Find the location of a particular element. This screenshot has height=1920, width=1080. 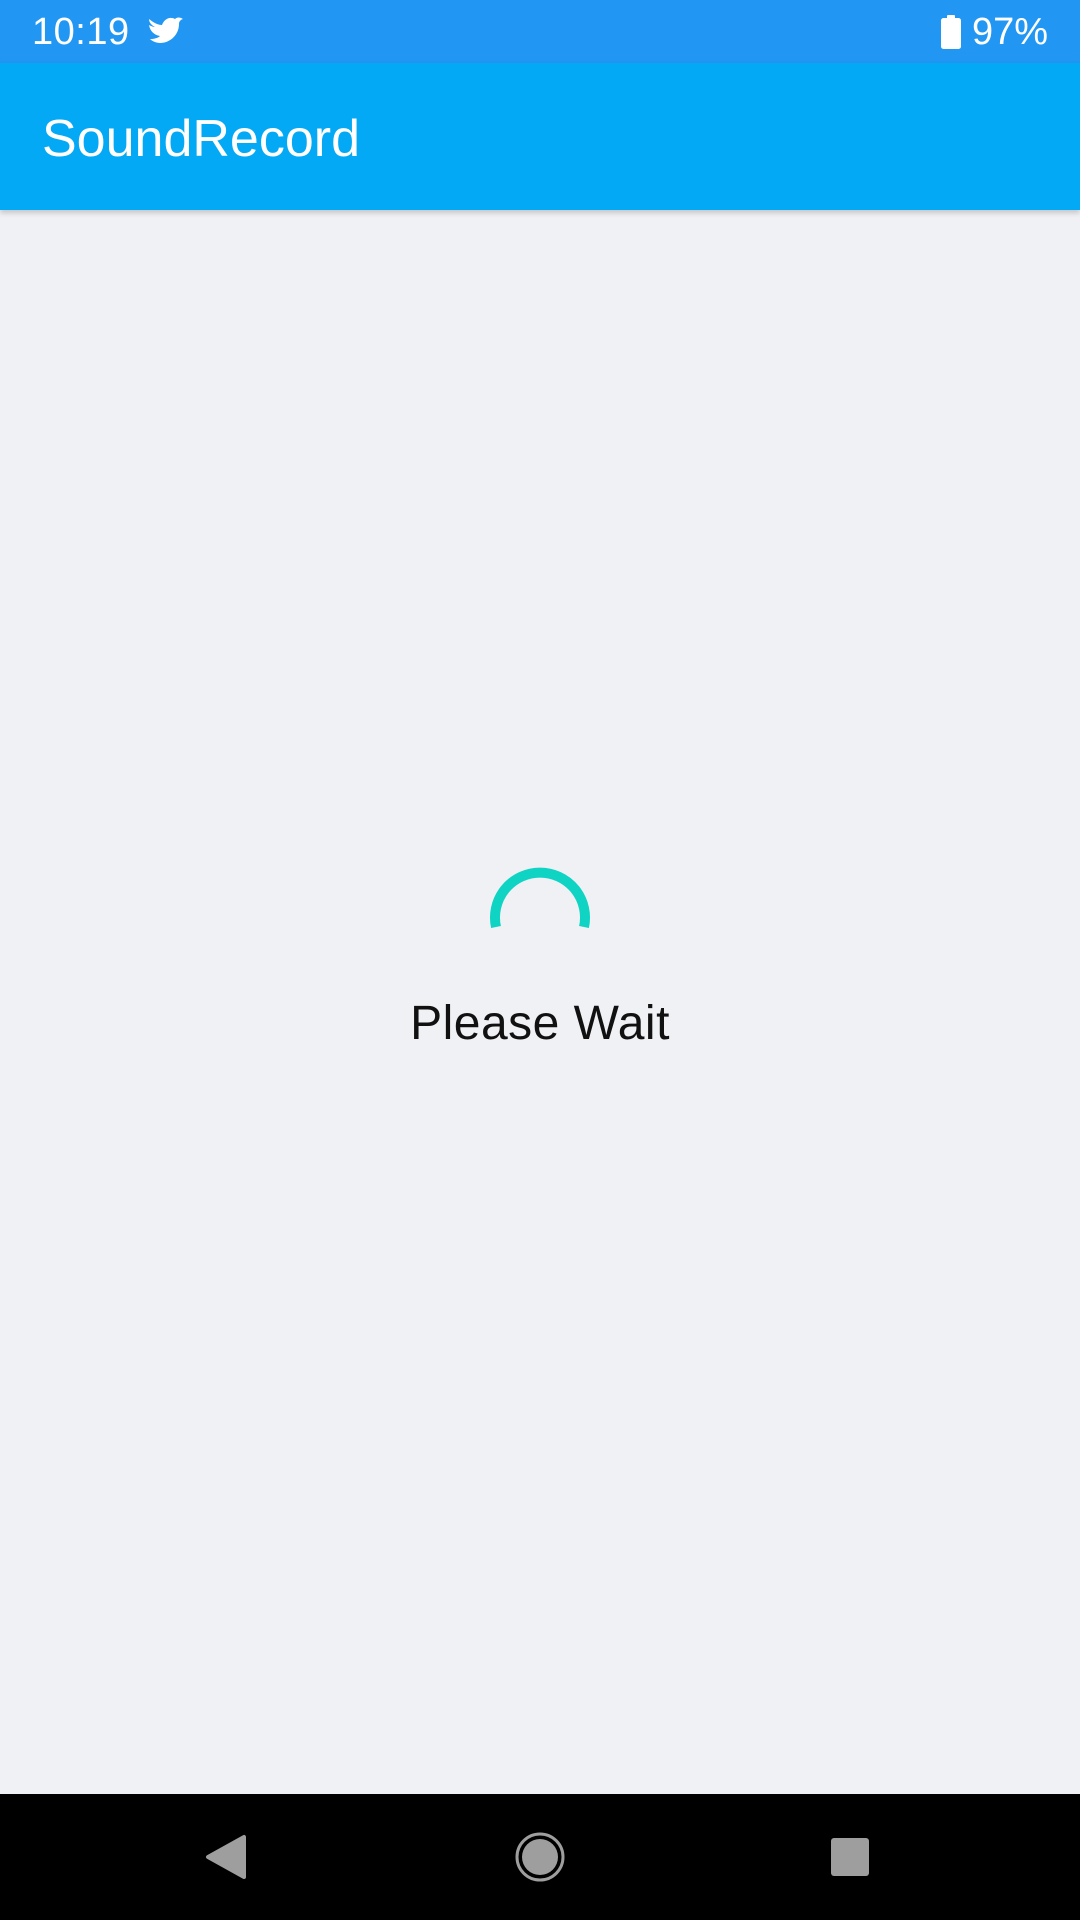

battery-level: 97% is located at coordinates (1009, 32).